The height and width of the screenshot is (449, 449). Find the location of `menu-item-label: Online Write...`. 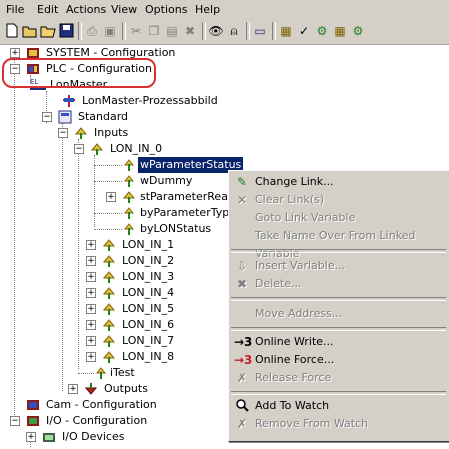

menu-item-label: Online Write... is located at coordinates (294, 341).